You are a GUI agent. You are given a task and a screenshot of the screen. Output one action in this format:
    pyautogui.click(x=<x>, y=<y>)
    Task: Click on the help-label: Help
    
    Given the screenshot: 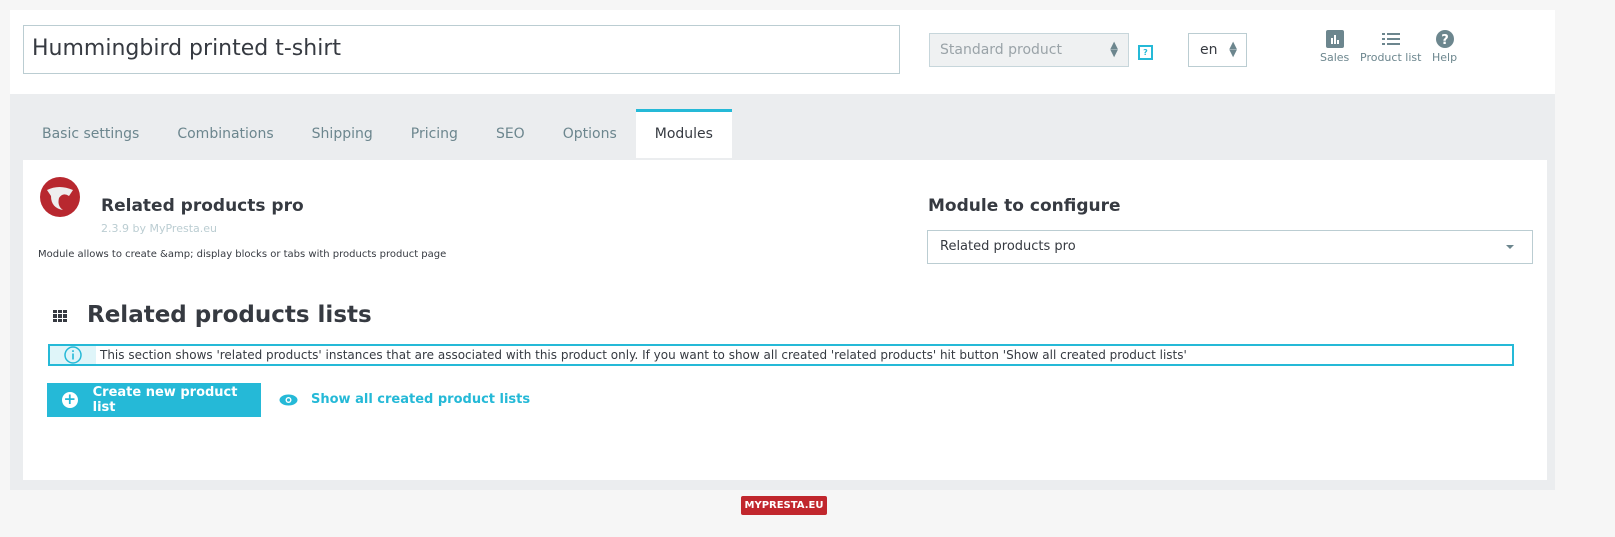 What is the action you would take?
    pyautogui.click(x=1445, y=57)
    